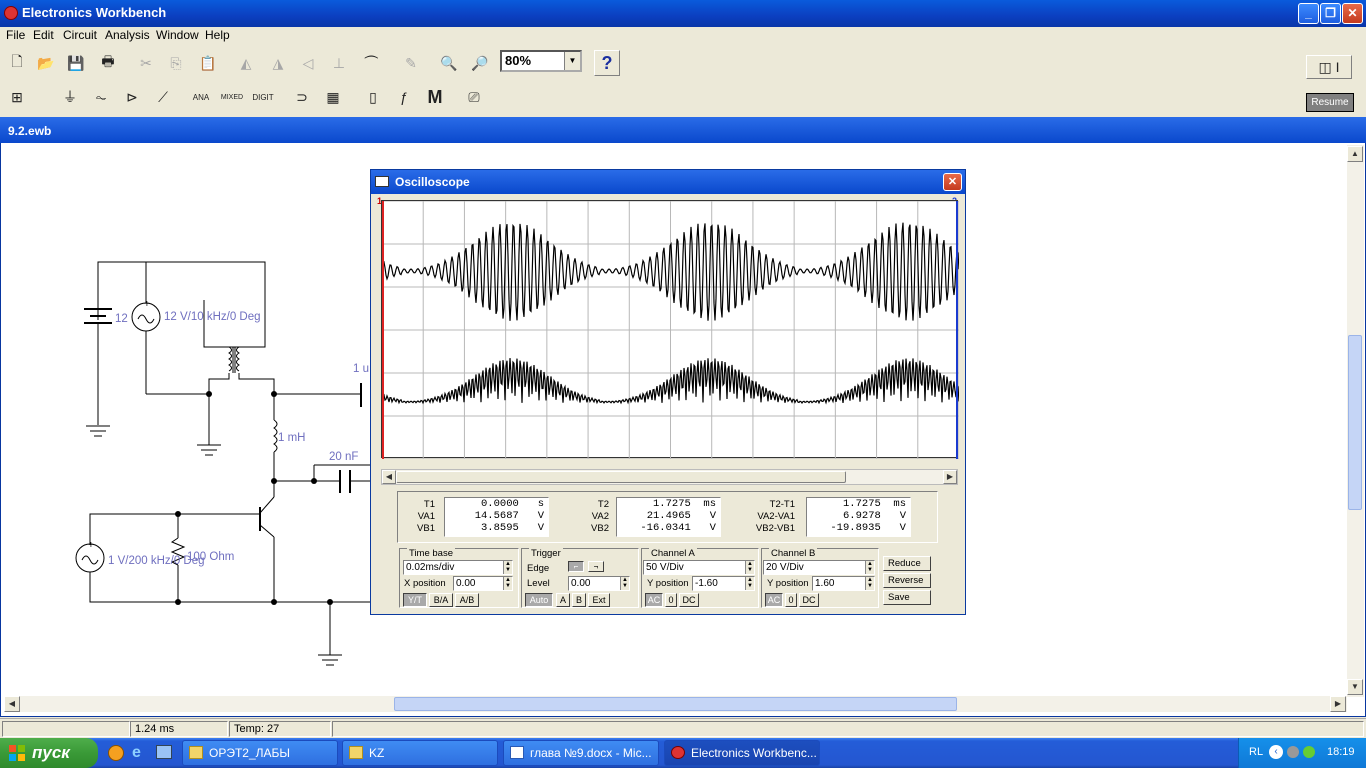 This screenshot has height=768, width=1366. Describe the element at coordinates (563, 600) in the screenshot. I see `trigger-a-button: A` at that location.